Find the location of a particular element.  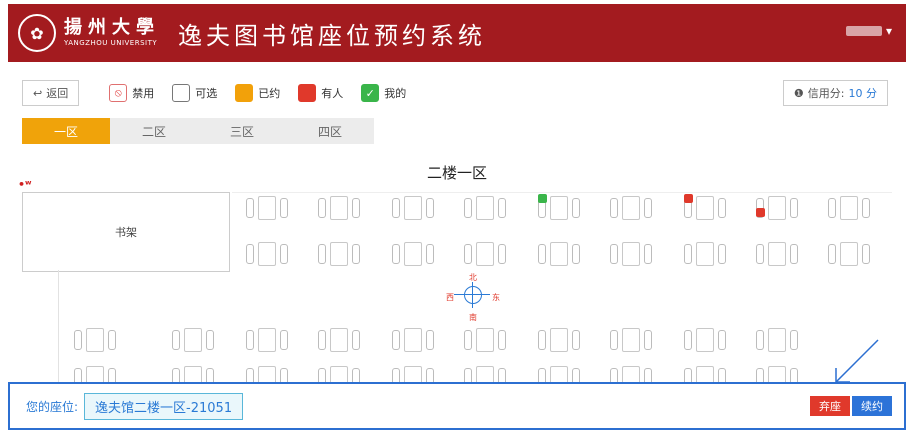

tab-area-4: 四区 is located at coordinates (330, 131).